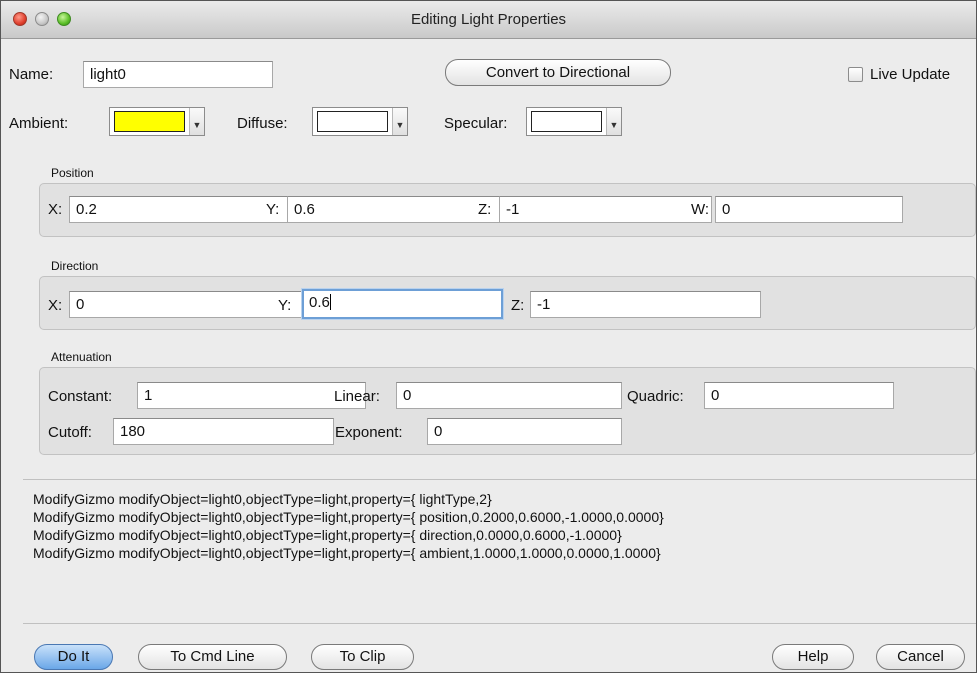  I want to click on specular-dropdown-arrow-icon: ▼, so click(613, 121).